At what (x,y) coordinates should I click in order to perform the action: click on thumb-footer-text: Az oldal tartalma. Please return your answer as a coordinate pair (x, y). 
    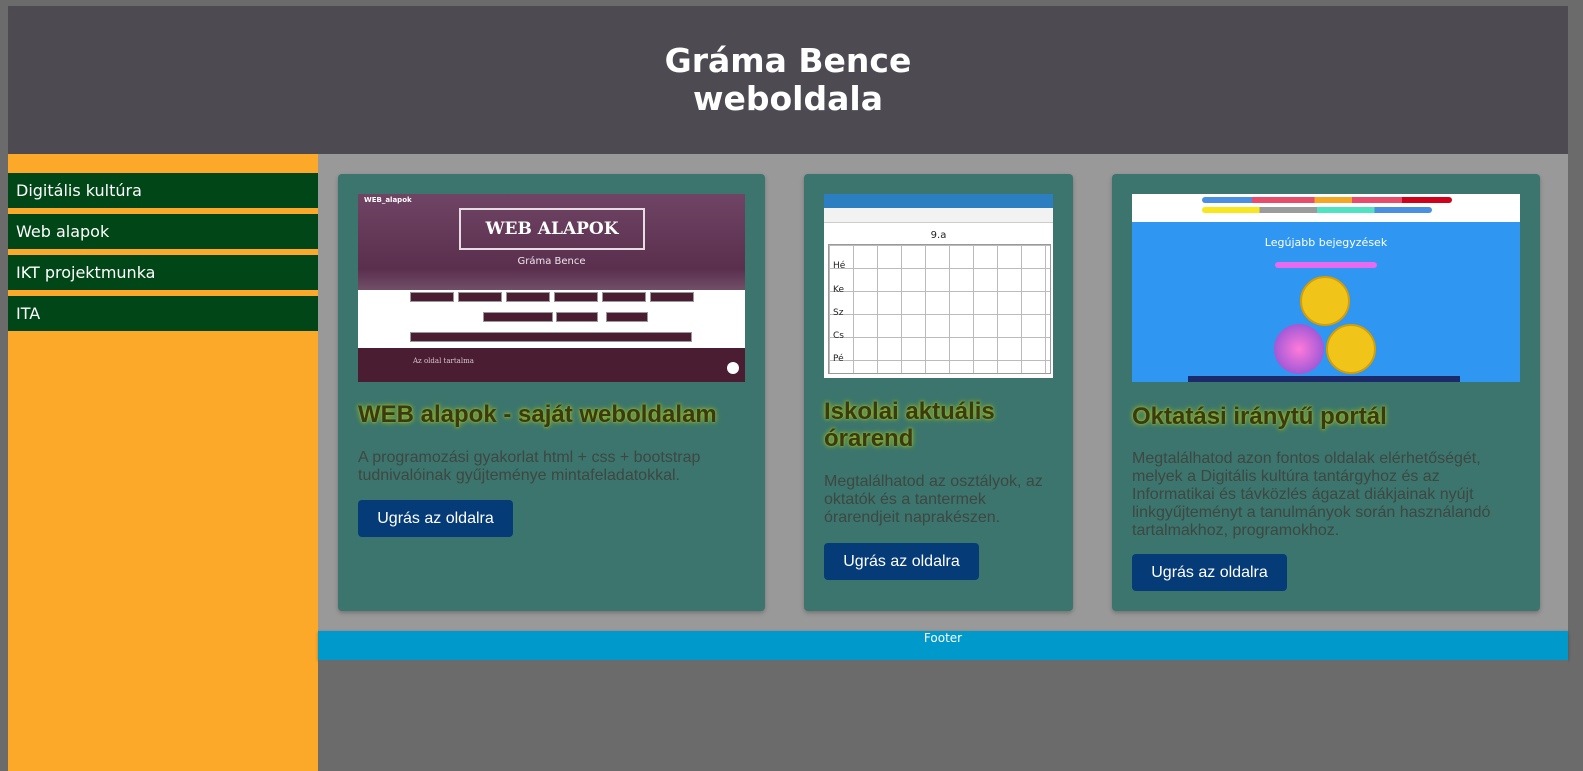
    Looking at the image, I should click on (443, 361).